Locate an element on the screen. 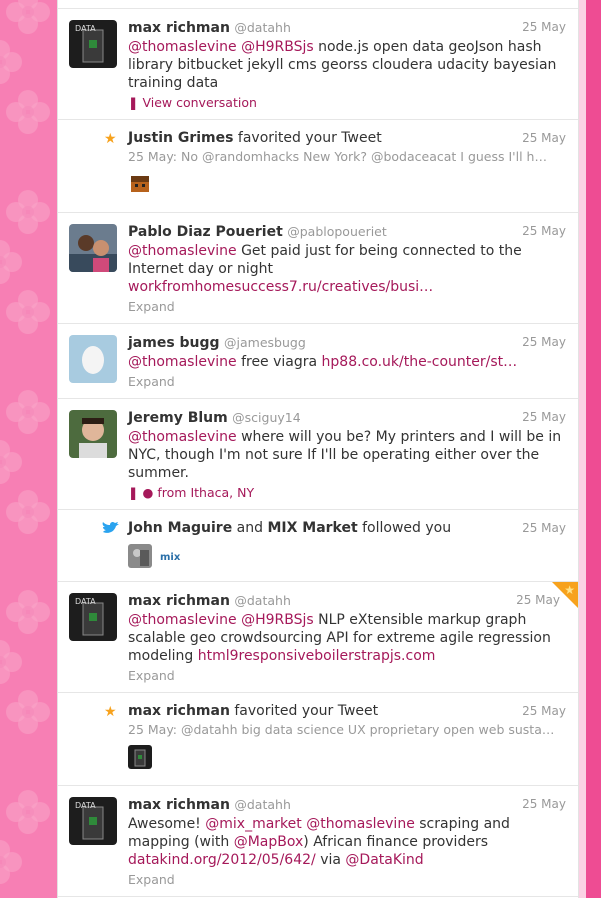 The width and height of the screenshot is (601, 898). mention-link: @MapBox is located at coordinates (269, 842).